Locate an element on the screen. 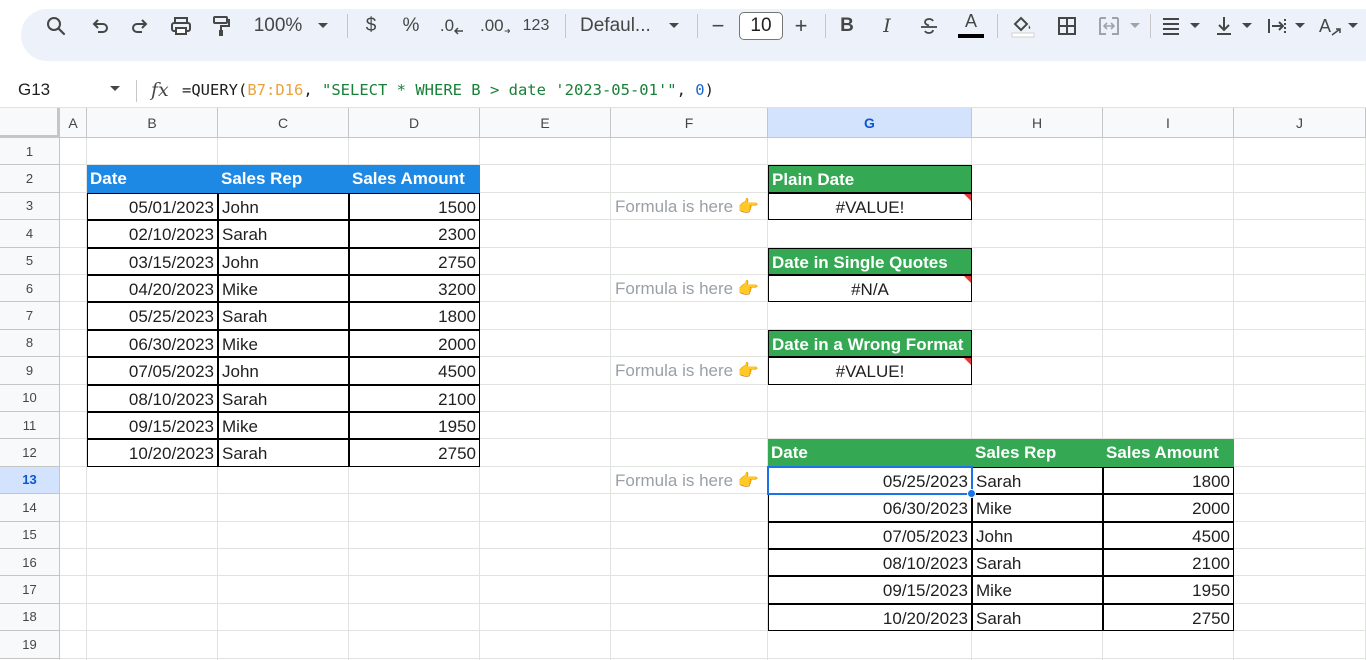 The height and width of the screenshot is (660, 1366). row-header-5: 5 is located at coordinates (30, 261).